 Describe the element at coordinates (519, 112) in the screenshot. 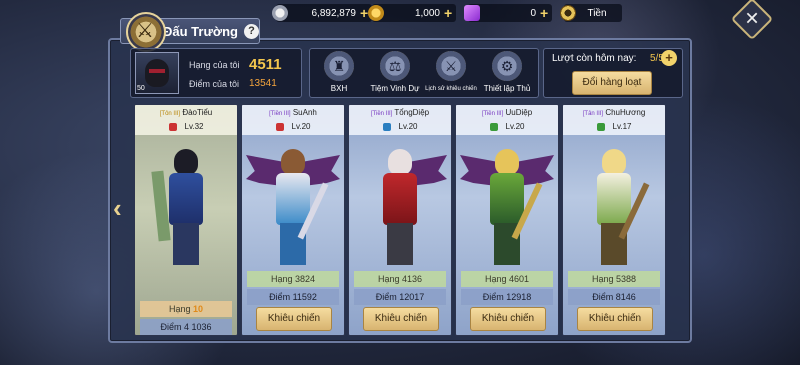

I see `player-name: UuDiệp` at that location.